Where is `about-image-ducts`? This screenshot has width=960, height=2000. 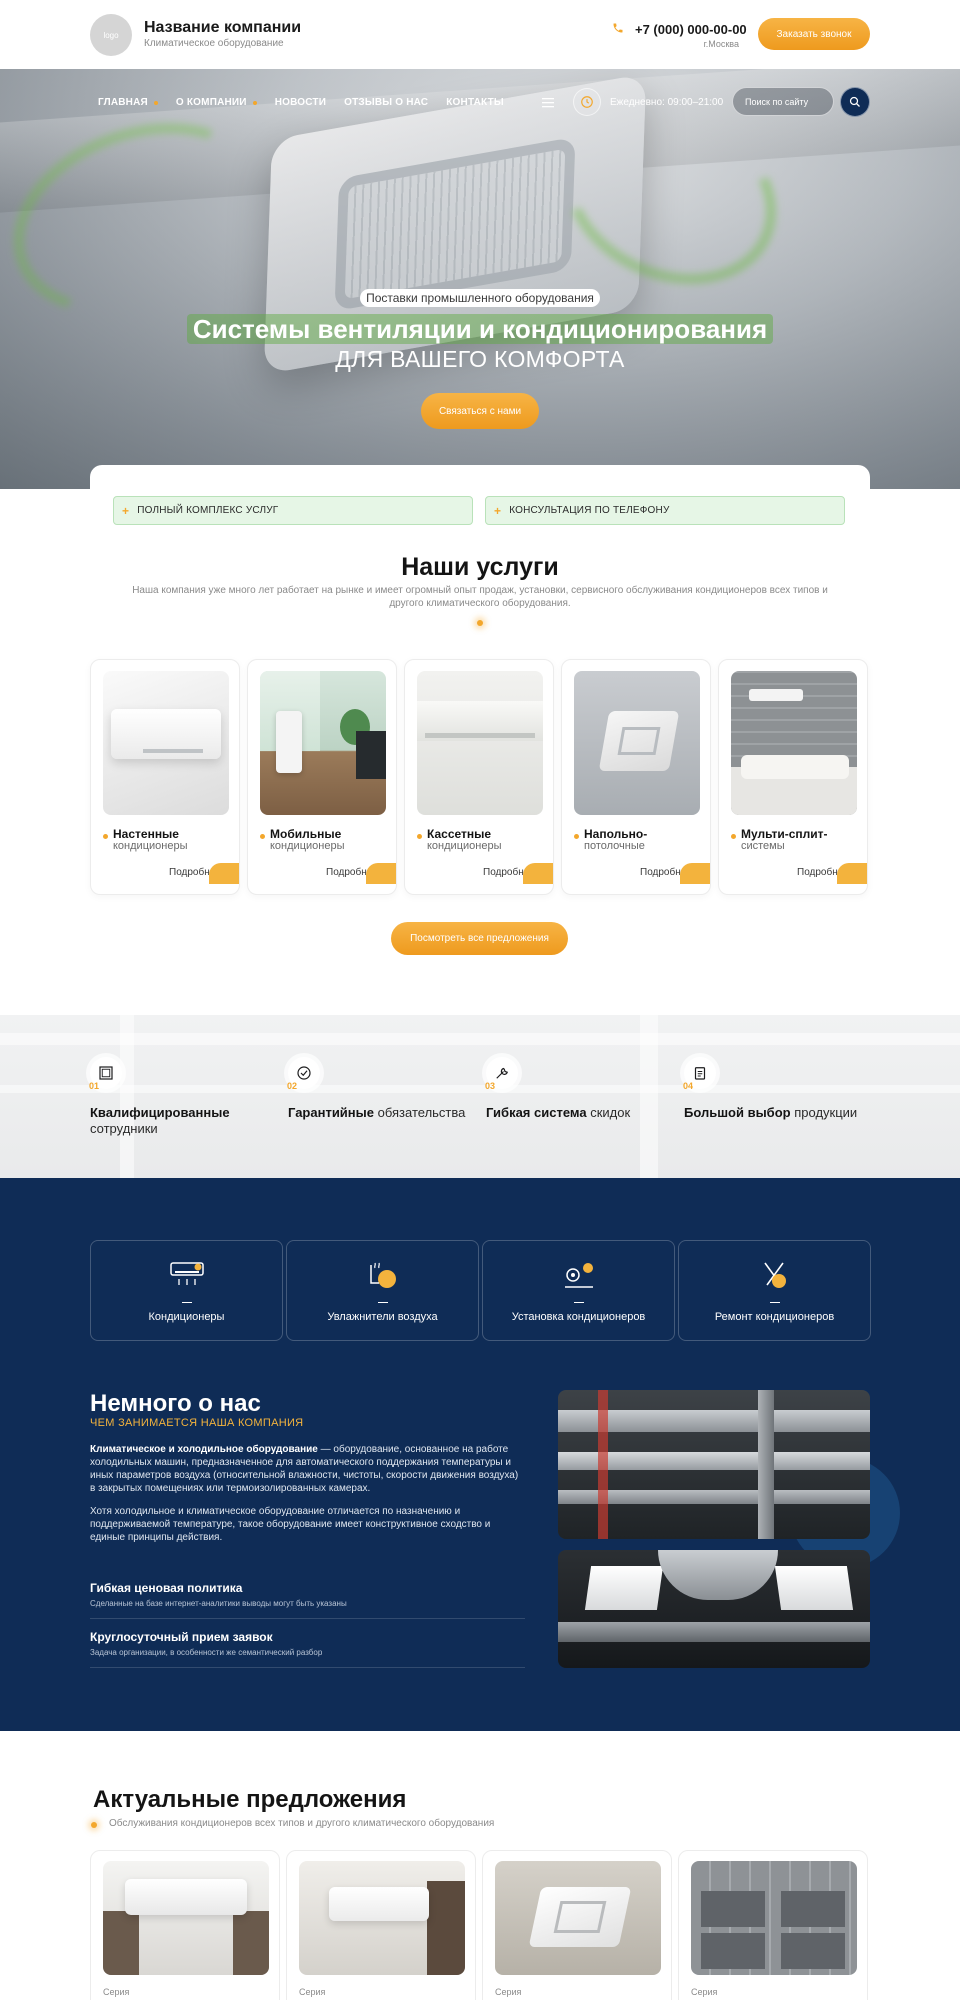 about-image-ducts is located at coordinates (714, 1464).